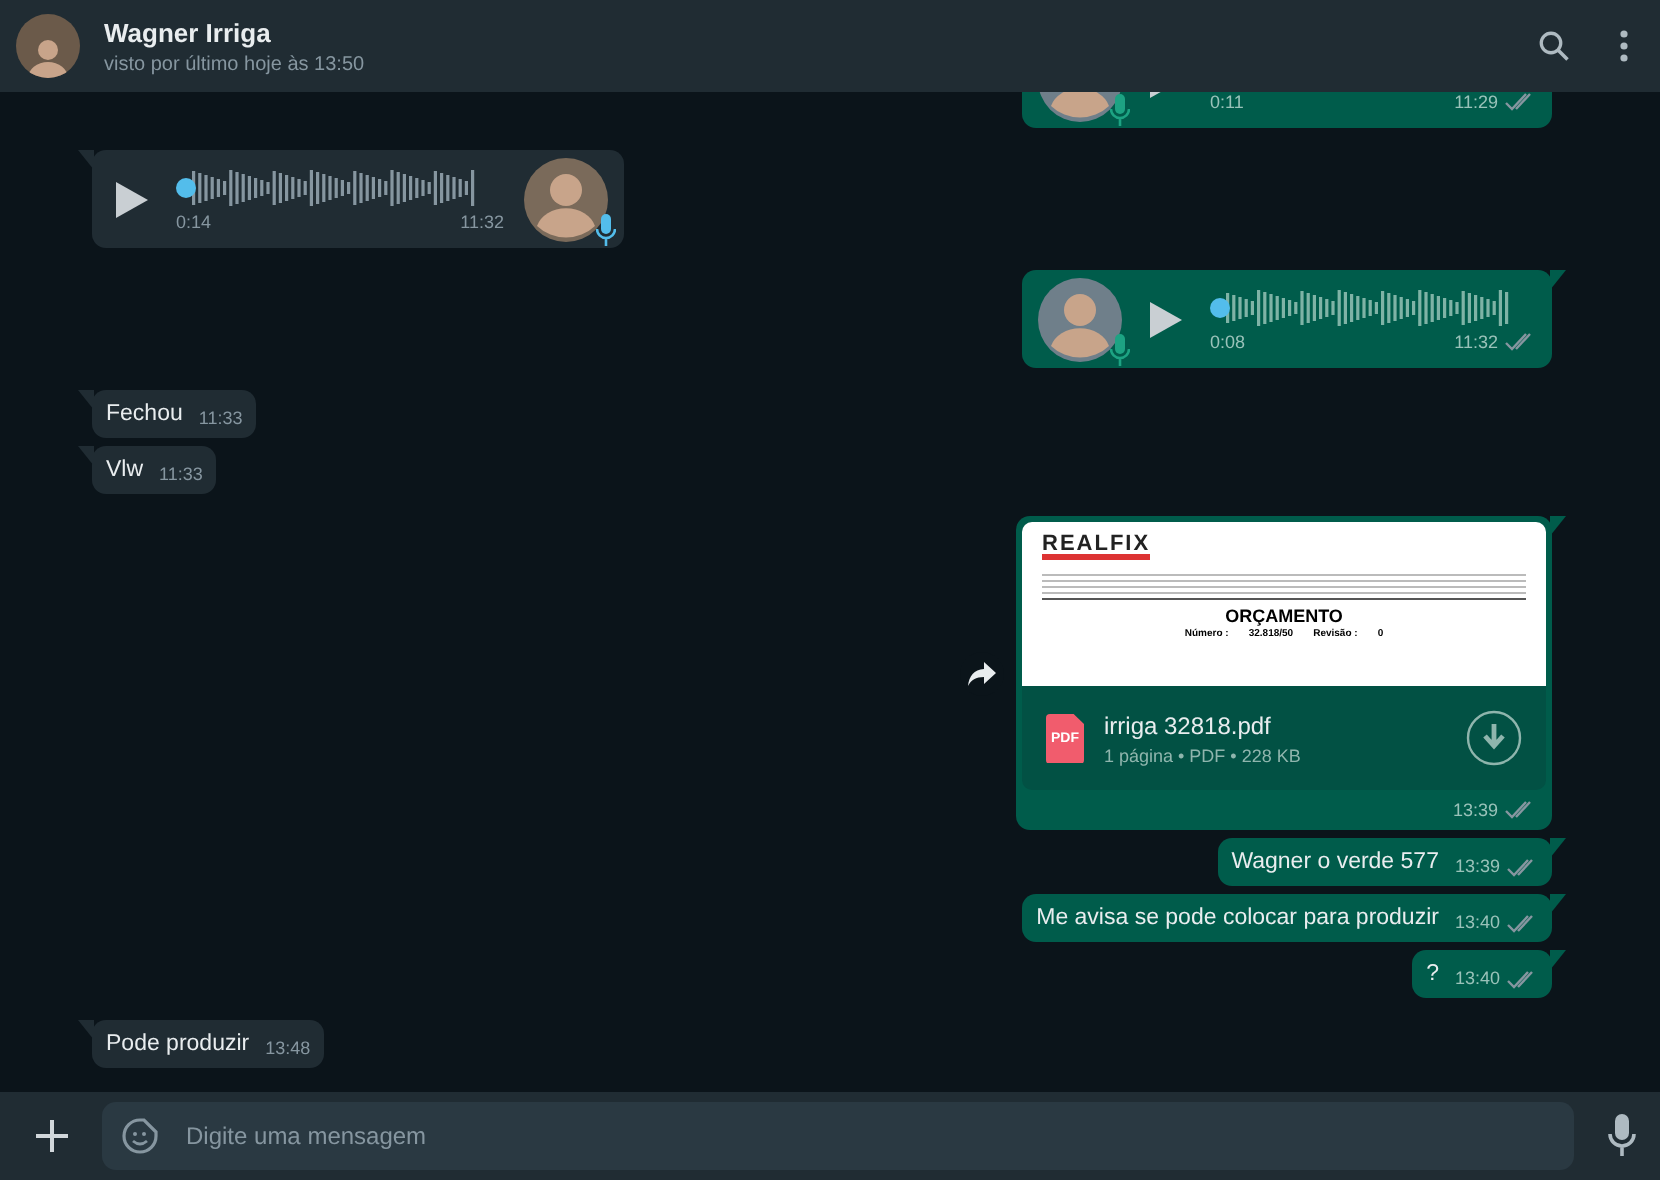 The image size is (1660, 1180). What do you see at coordinates (1203, 755) in the screenshot?
I see `file-details: 1 página • PDF • 228 KB` at bounding box center [1203, 755].